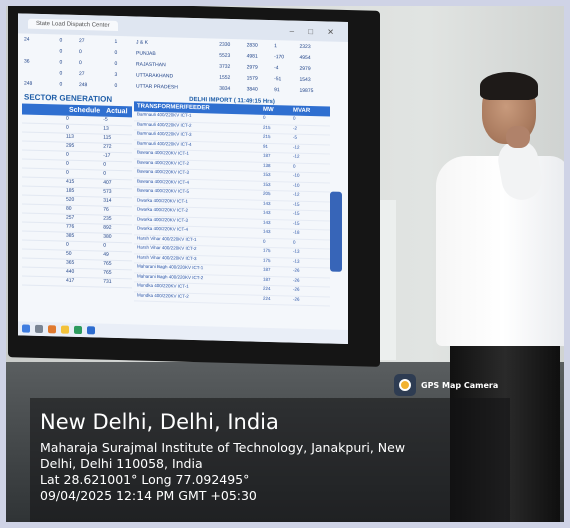 This screenshot has width=570, height=528. What do you see at coordinates (26, 328) in the screenshot?
I see `start-icon` at bounding box center [26, 328].